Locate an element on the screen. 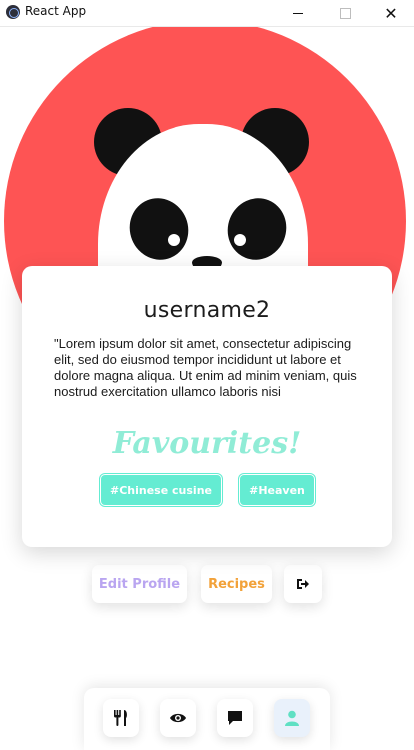 The image size is (414, 750). window-title: React App is located at coordinates (56, 11).